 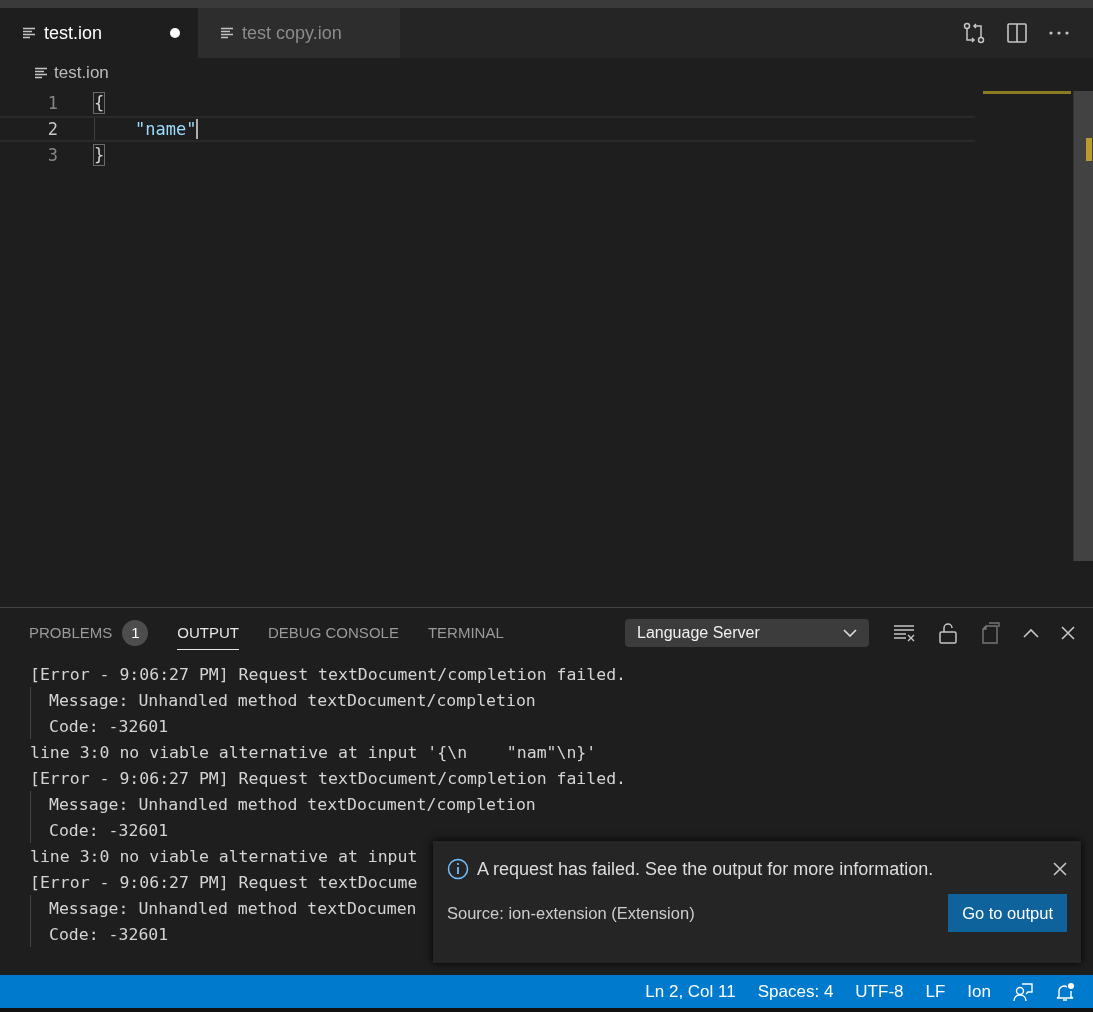 I want to click on unlock-icon, so click(x=948, y=633).